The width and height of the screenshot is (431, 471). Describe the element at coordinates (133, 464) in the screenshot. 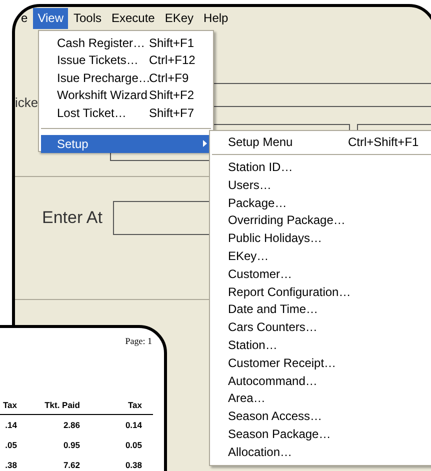

I see `table-cell-text: 0.38` at that location.